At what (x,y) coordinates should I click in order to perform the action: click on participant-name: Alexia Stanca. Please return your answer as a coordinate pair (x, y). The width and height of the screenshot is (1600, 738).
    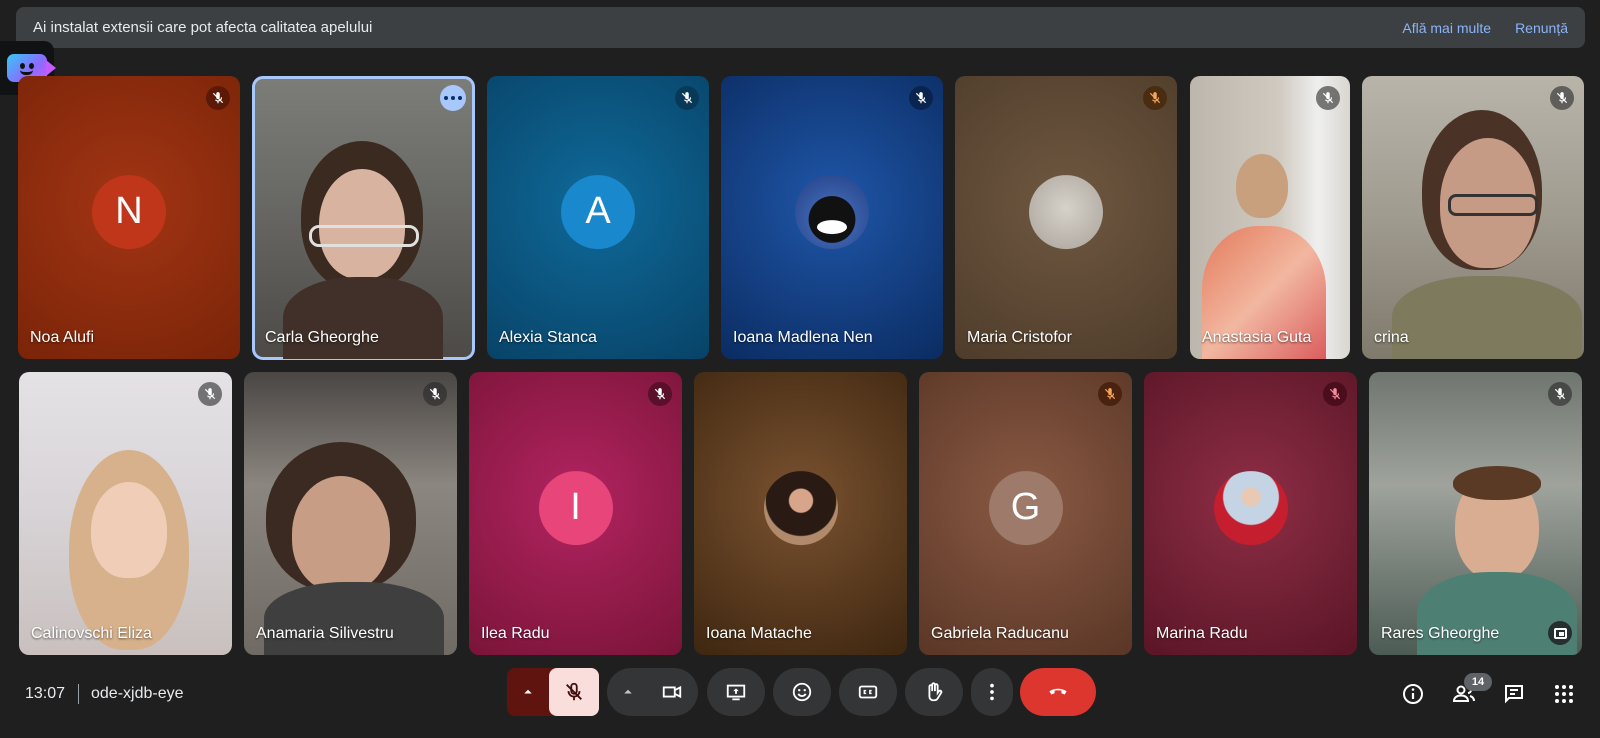
    Looking at the image, I should click on (548, 337).